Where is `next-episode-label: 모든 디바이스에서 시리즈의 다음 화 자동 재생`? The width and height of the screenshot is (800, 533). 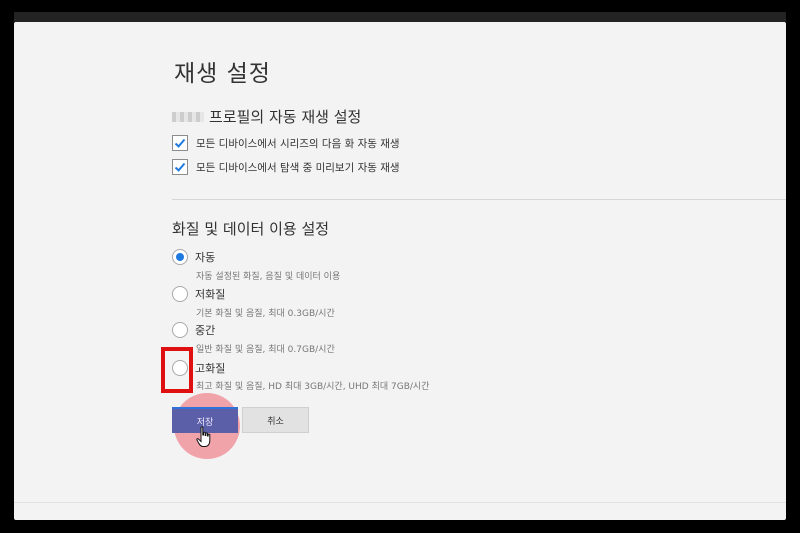 next-episode-label: 모든 디바이스에서 시리즈의 다음 화 자동 재생 is located at coordinates (298, 143).